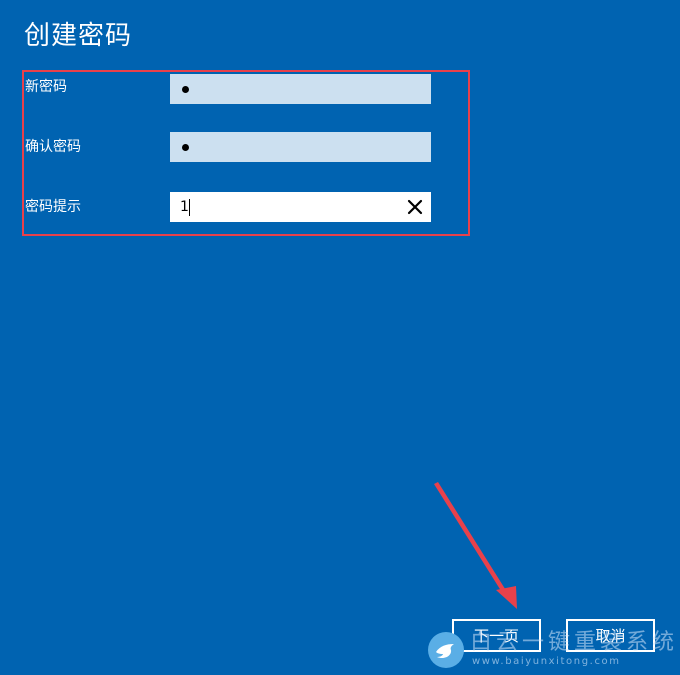 The image size is (680, 675). Describe the element at coordinates (574, 642) in the screenshot. I see `watermark-name: 白云一键重装系统` at that location.